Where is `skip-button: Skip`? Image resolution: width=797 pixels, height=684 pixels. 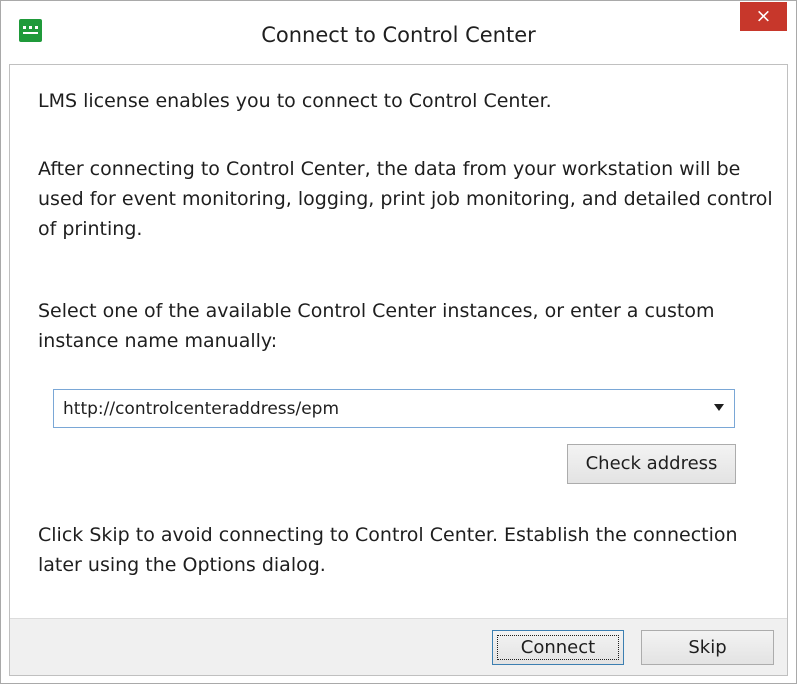 skip-button: Skip is located at coordinates (707, 647).